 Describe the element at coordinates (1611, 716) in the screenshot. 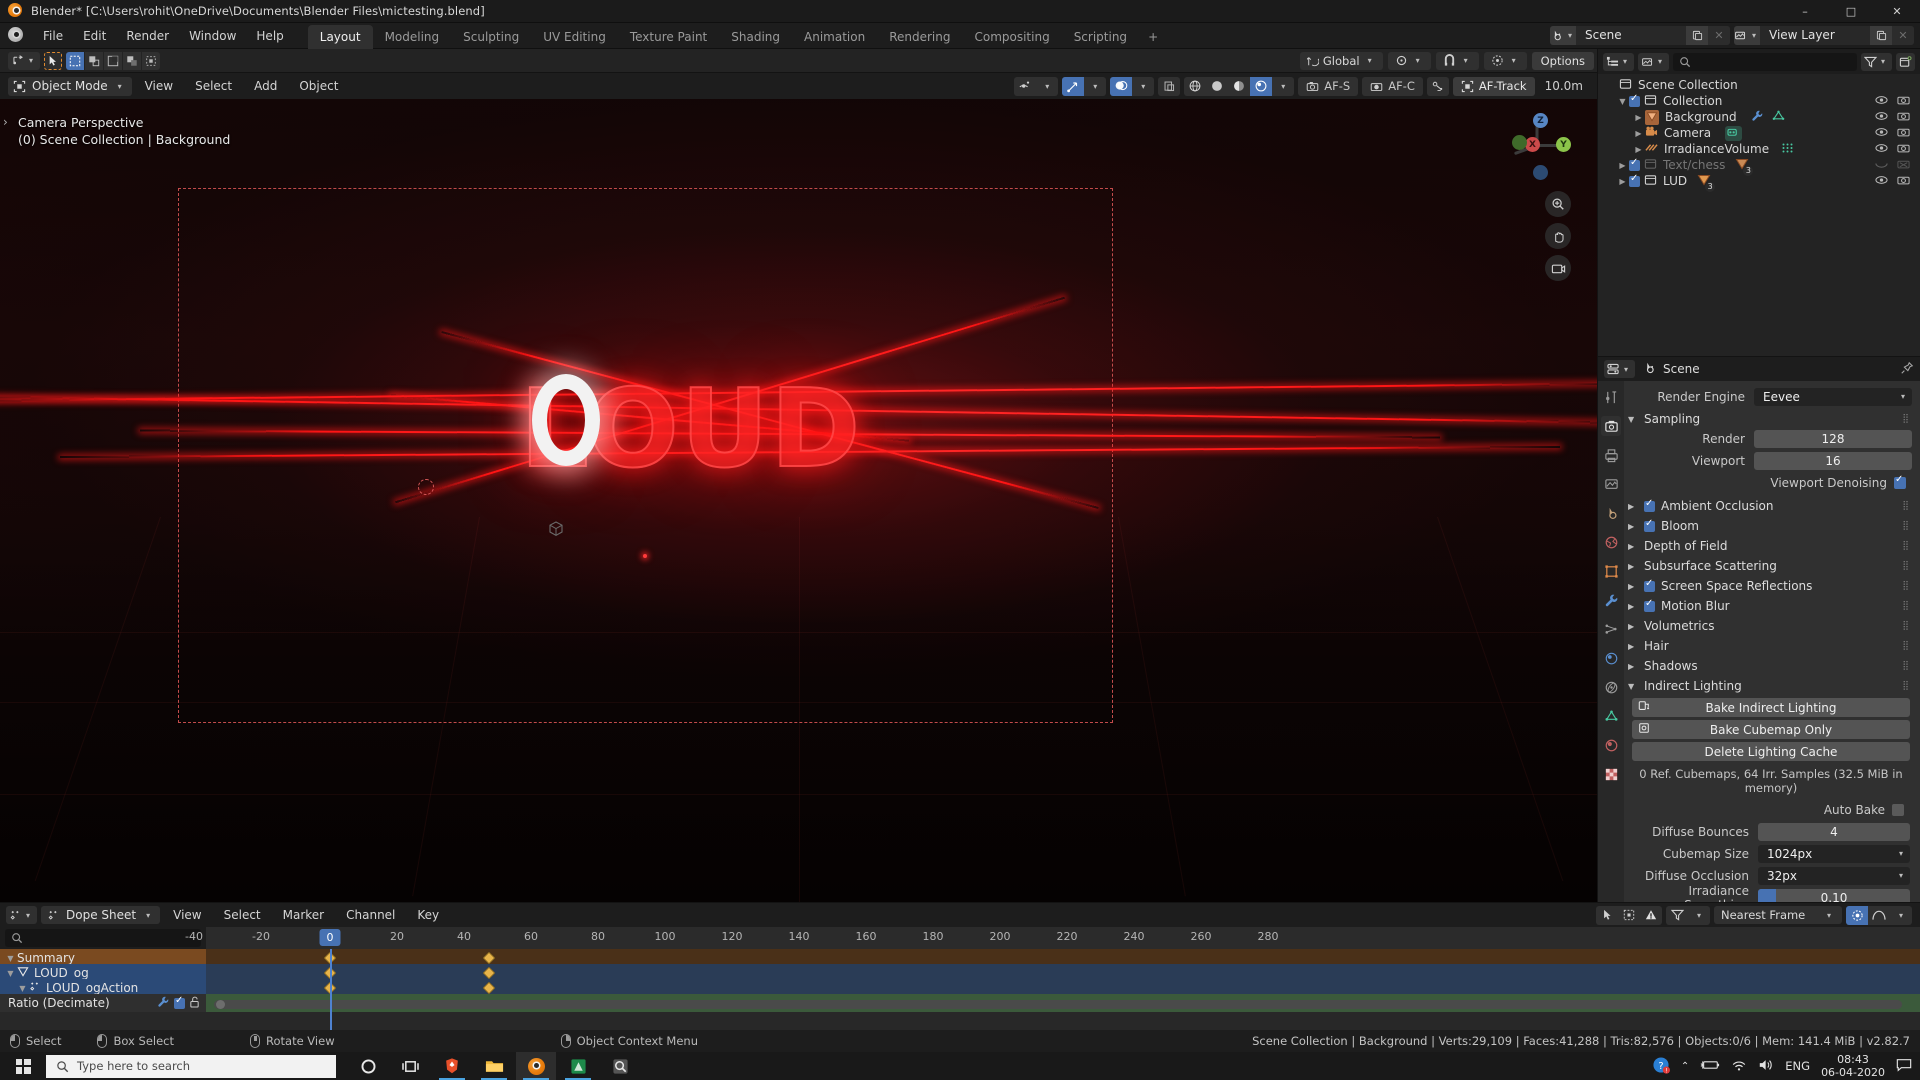

I see `tab-object-data-properties` at that location.